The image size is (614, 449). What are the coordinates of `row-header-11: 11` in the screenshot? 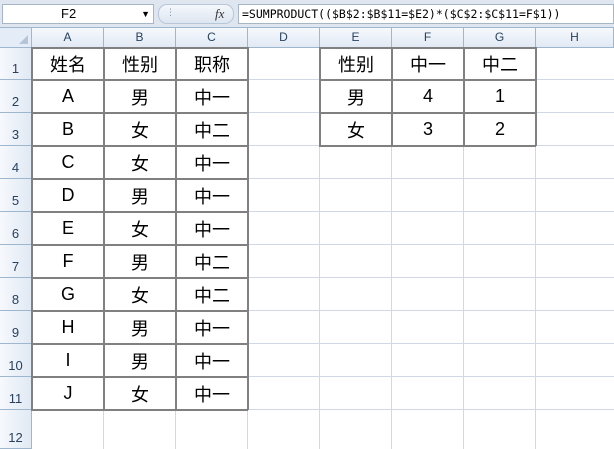 It's located at (16, 393).